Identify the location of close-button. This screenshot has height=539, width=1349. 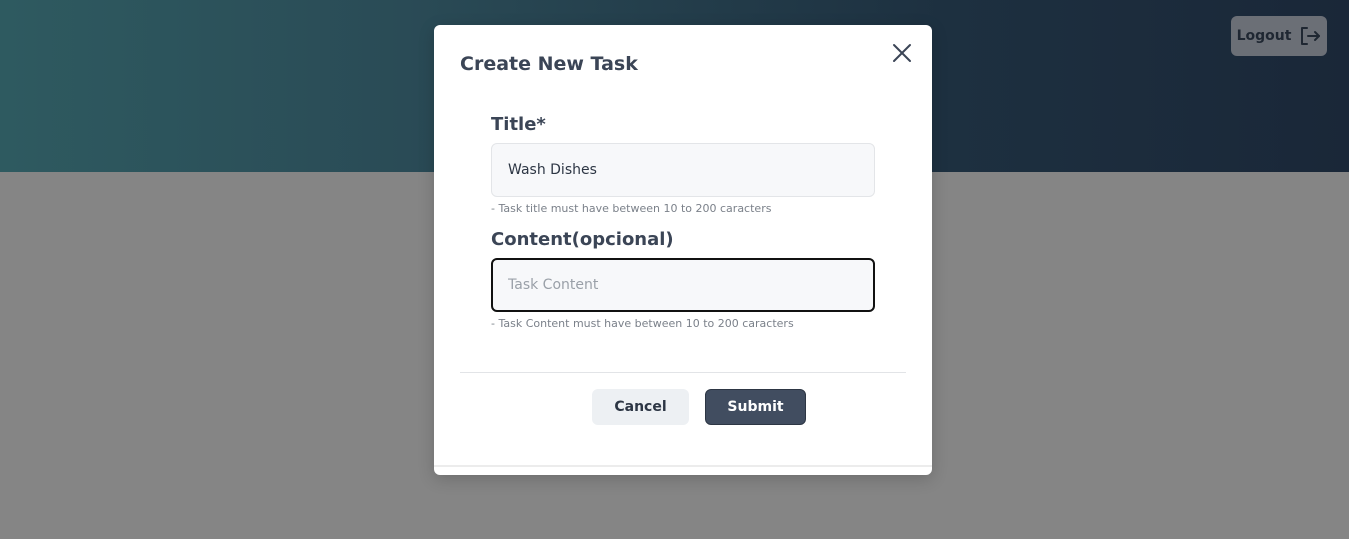
(902, 53).